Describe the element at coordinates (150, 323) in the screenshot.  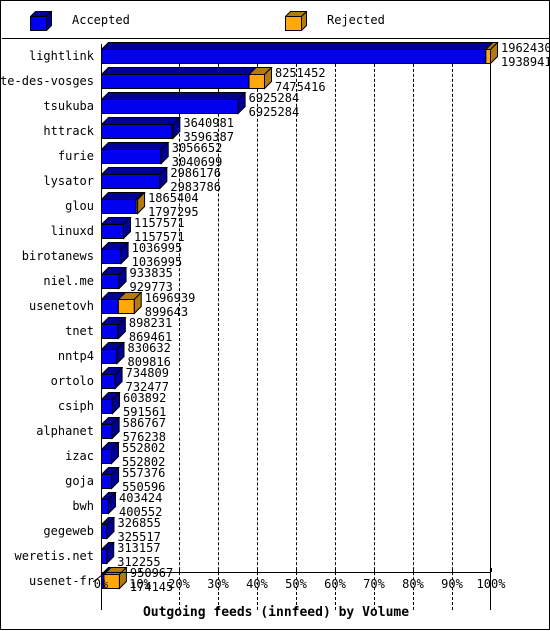
I see `value-offered: 898231` at that location.